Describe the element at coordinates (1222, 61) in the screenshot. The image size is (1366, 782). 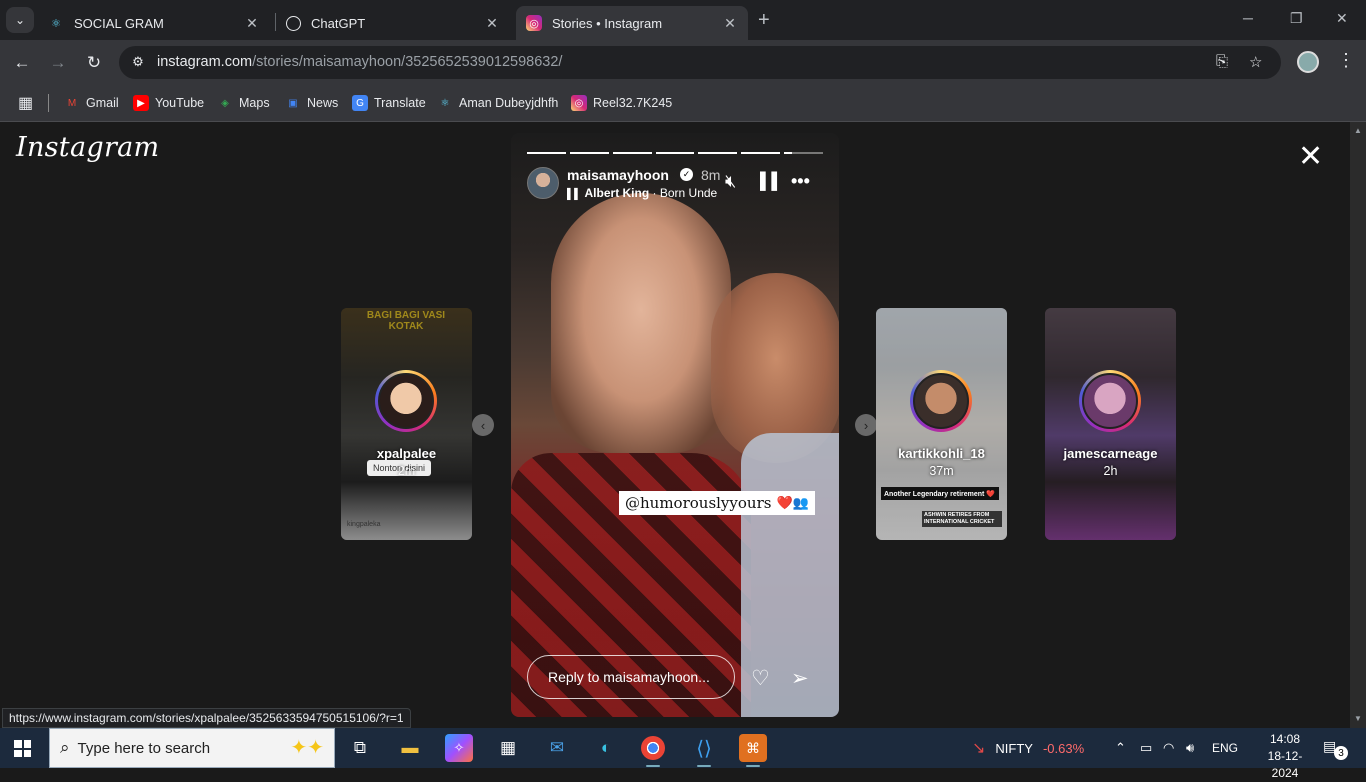
I see `install-app-icon: ⎘` at that location.